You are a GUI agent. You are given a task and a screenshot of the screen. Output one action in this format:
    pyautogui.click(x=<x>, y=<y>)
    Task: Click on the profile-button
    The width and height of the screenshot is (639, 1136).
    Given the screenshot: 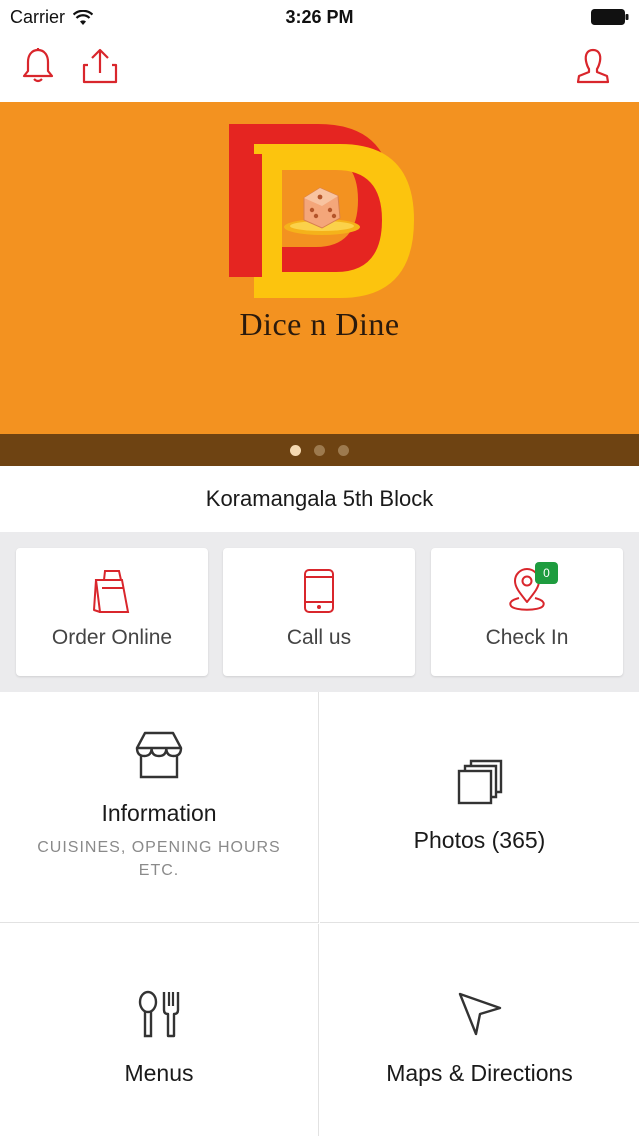 What is the action you would take?
    pyautogui.click(x=593, y=66)
    